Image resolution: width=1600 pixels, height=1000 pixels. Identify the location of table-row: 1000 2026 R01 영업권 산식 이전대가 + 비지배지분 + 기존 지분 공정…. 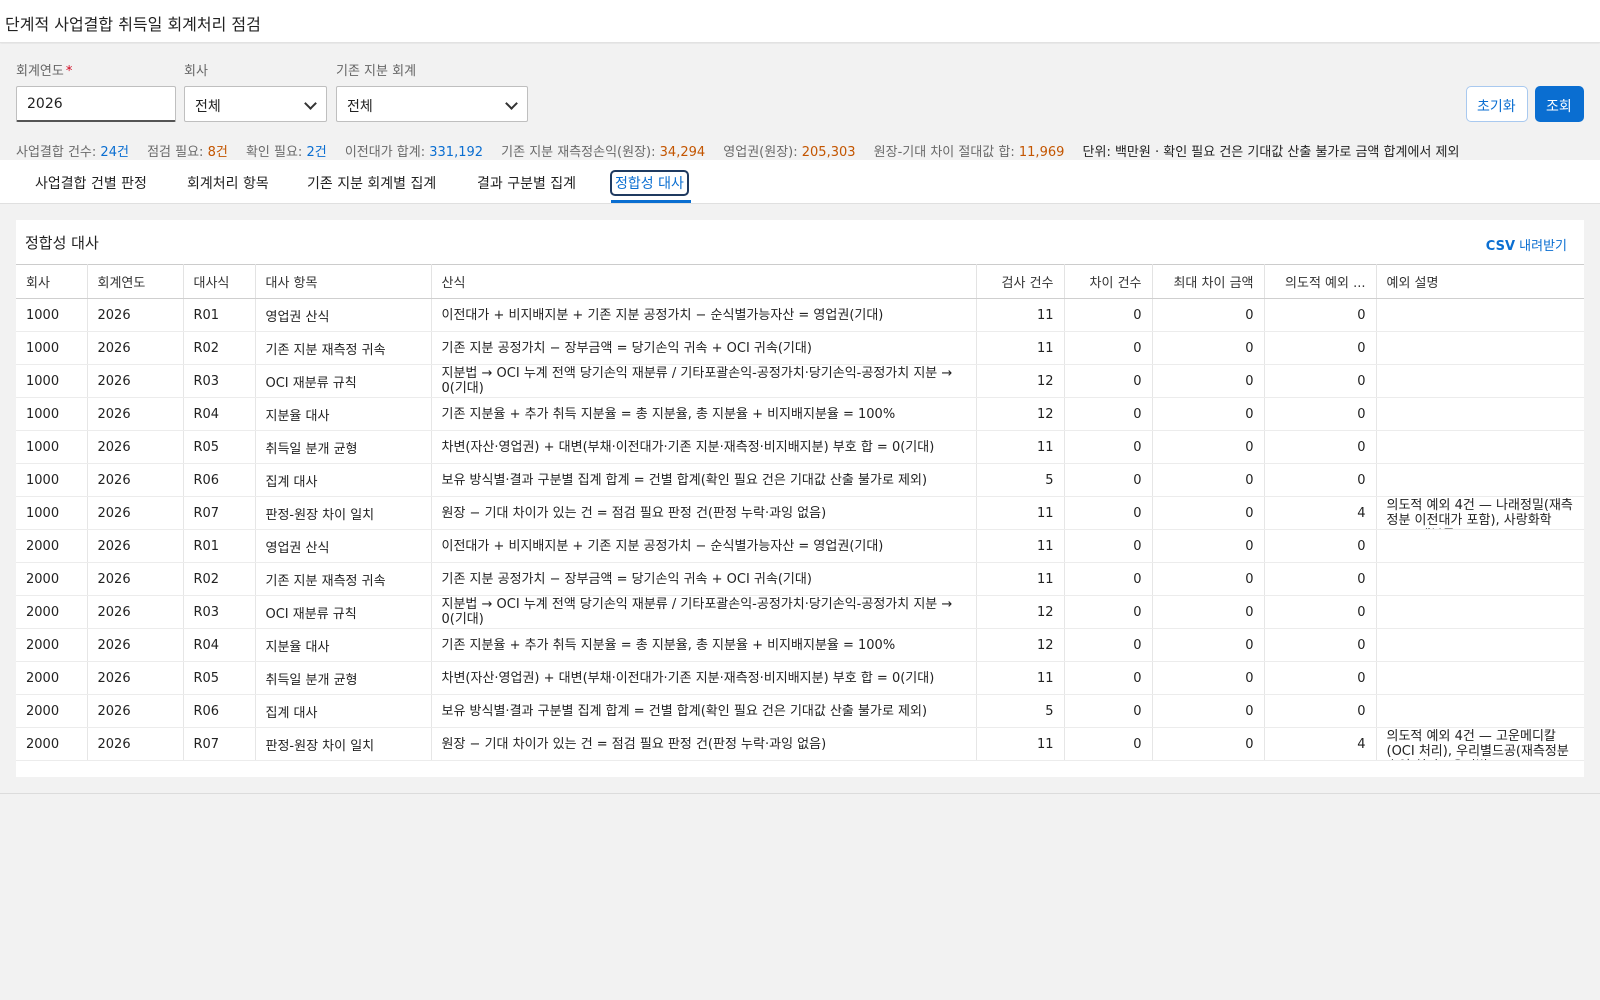
(800, 315).